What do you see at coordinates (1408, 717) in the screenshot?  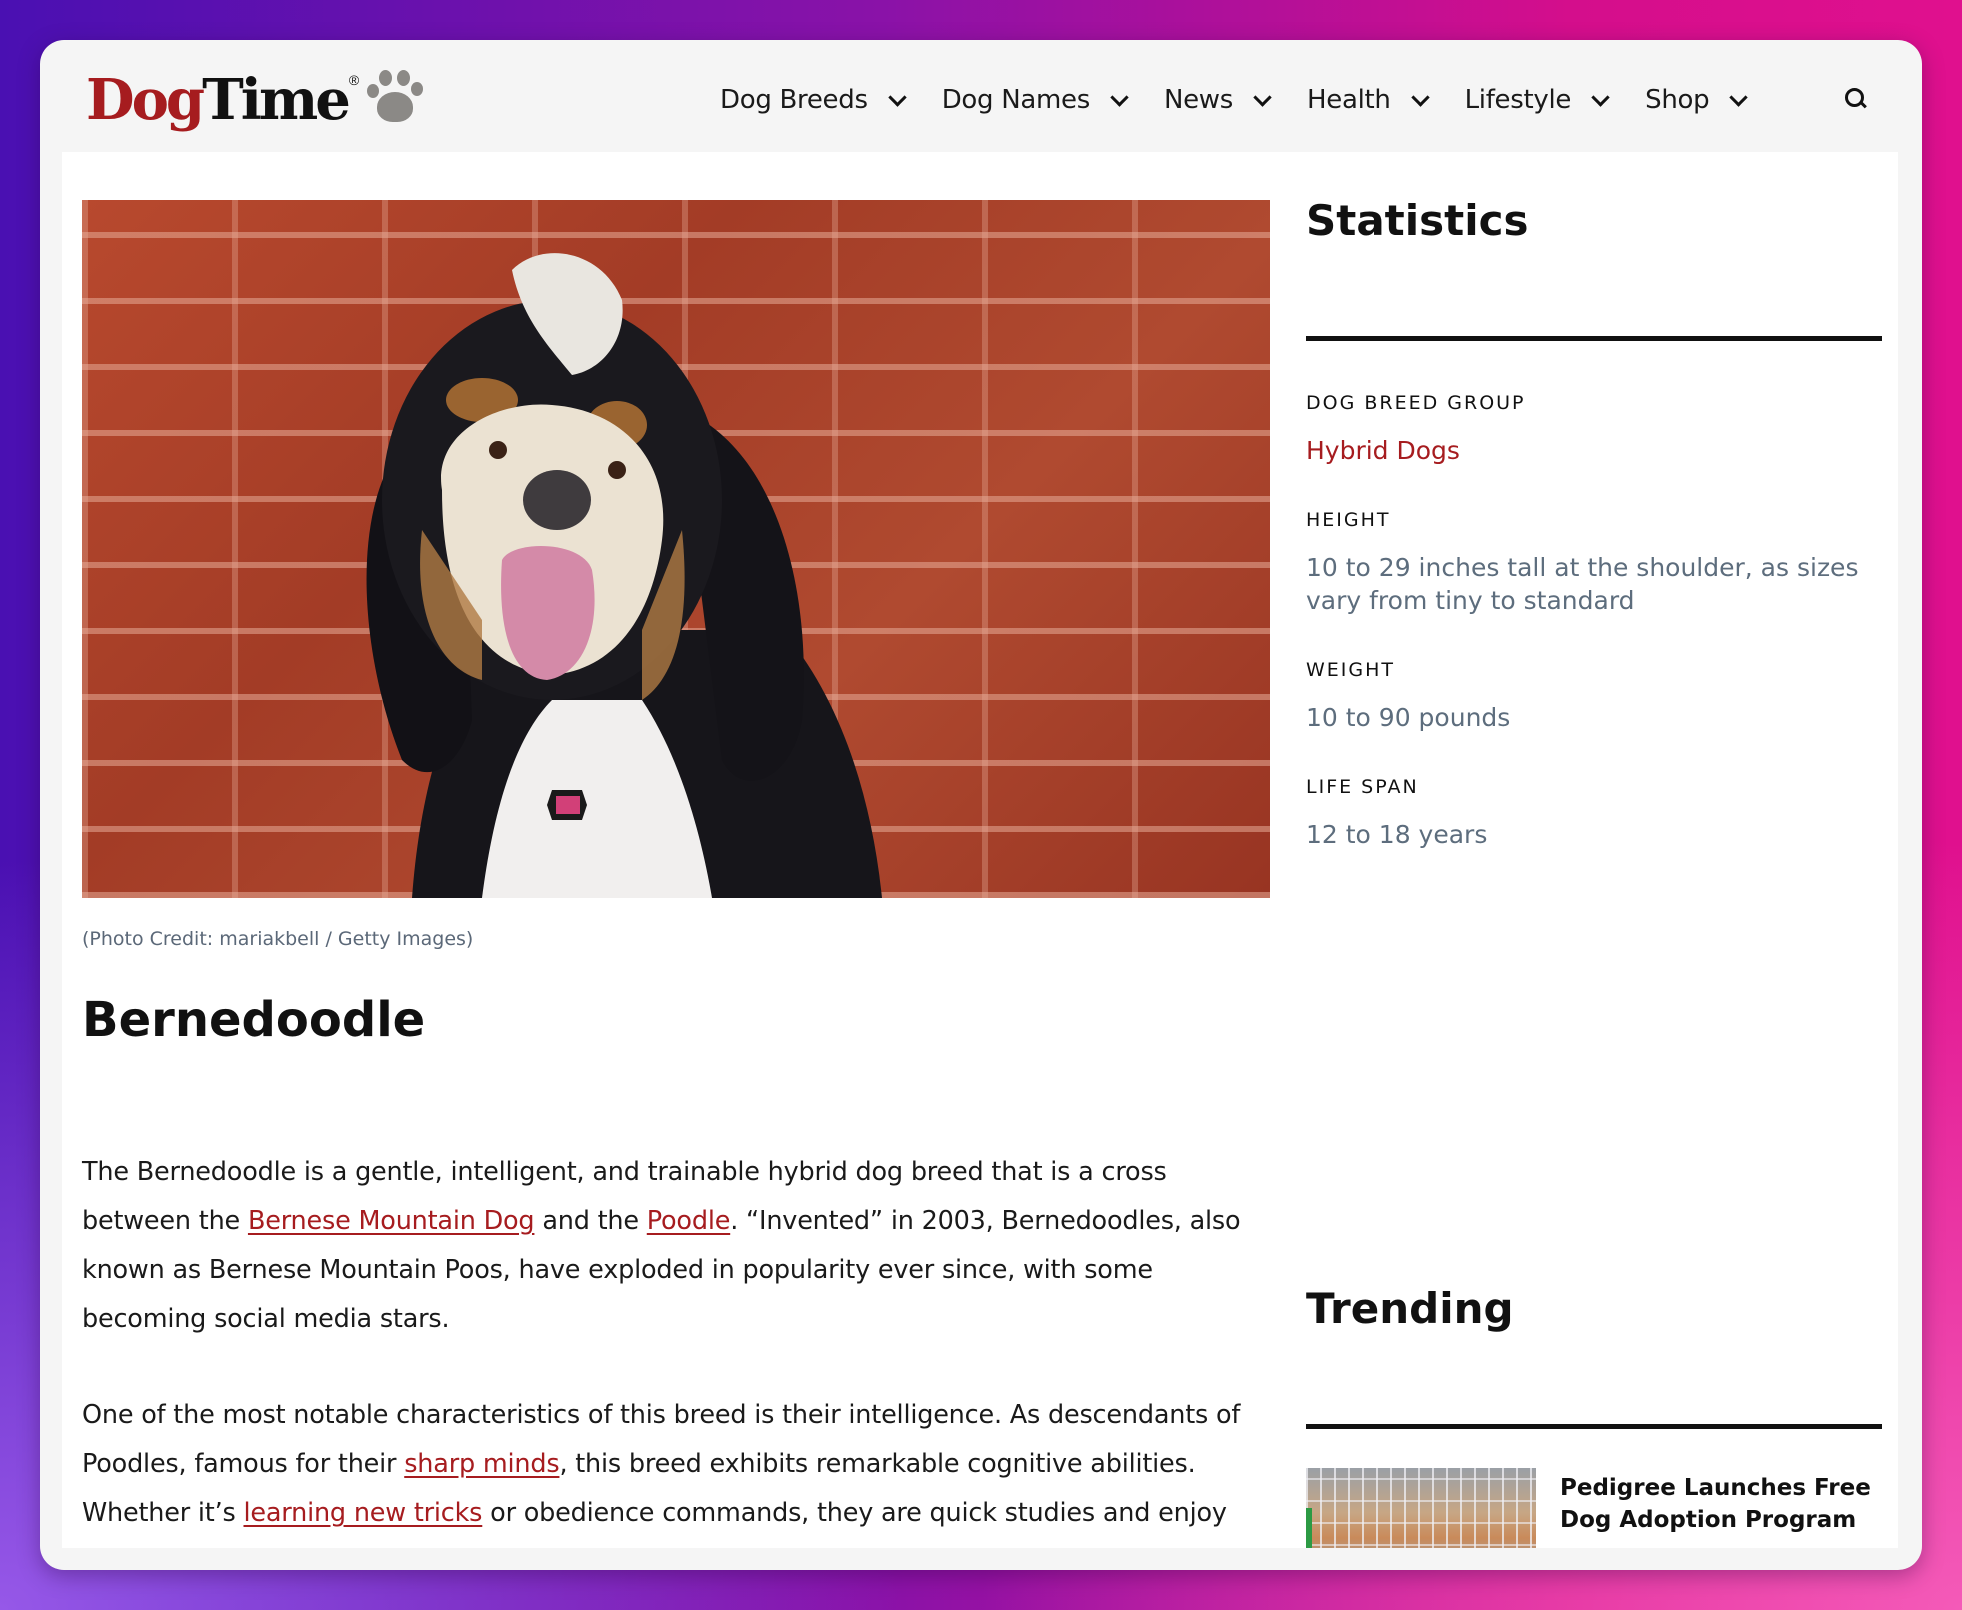 I see `stat-value-weight: 10 to 90 pounds` at bounding box center [1408, 717].